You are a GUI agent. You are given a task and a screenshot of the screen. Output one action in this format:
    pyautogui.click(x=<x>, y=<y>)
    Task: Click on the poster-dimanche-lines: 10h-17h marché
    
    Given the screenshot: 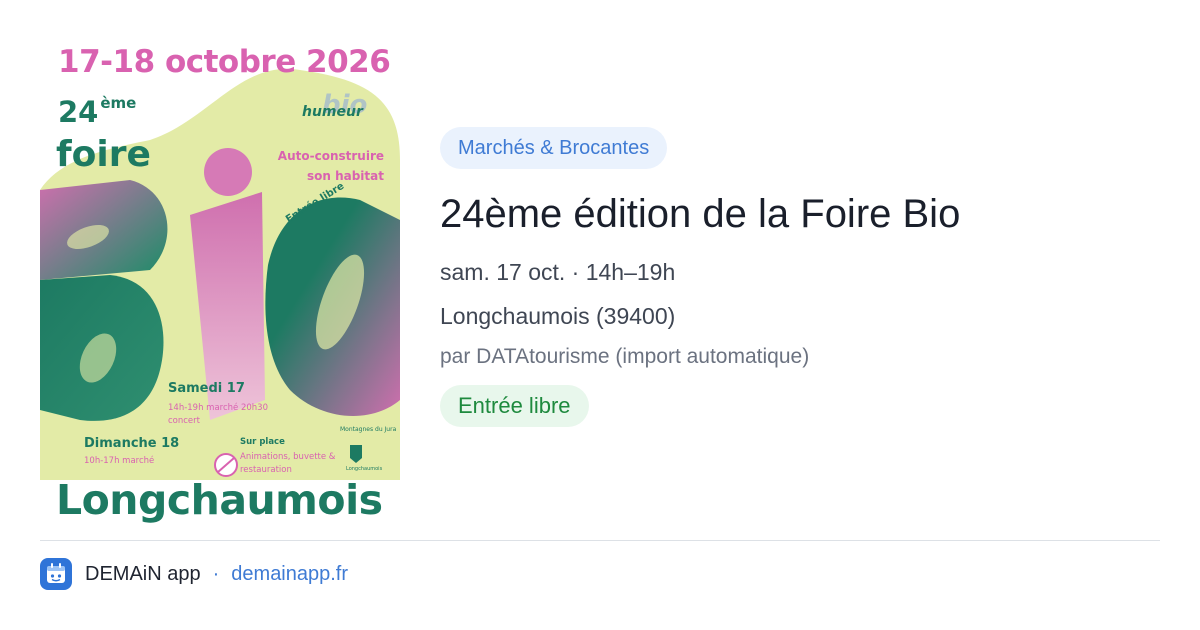 What is the action you would take?
    pyautogui.click(x=119, y=461)
    